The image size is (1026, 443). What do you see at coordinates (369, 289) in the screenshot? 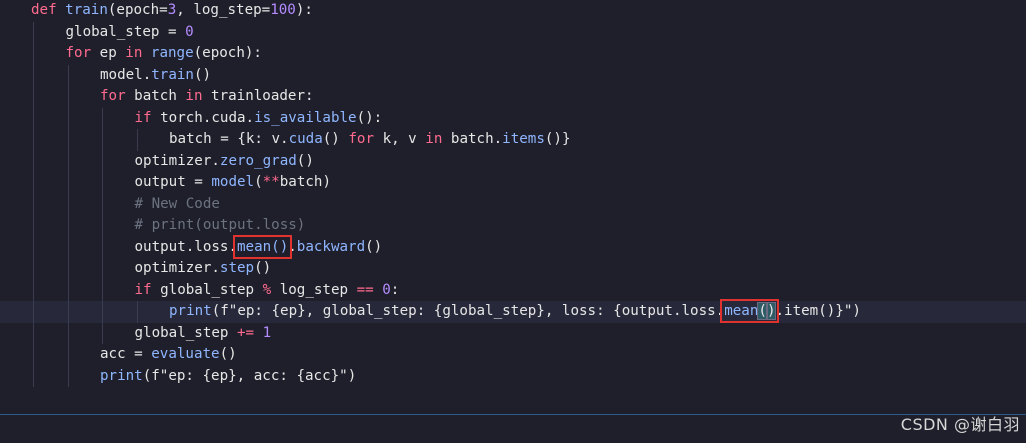
I see `code-token: ==` at bounding box center [369, 289].